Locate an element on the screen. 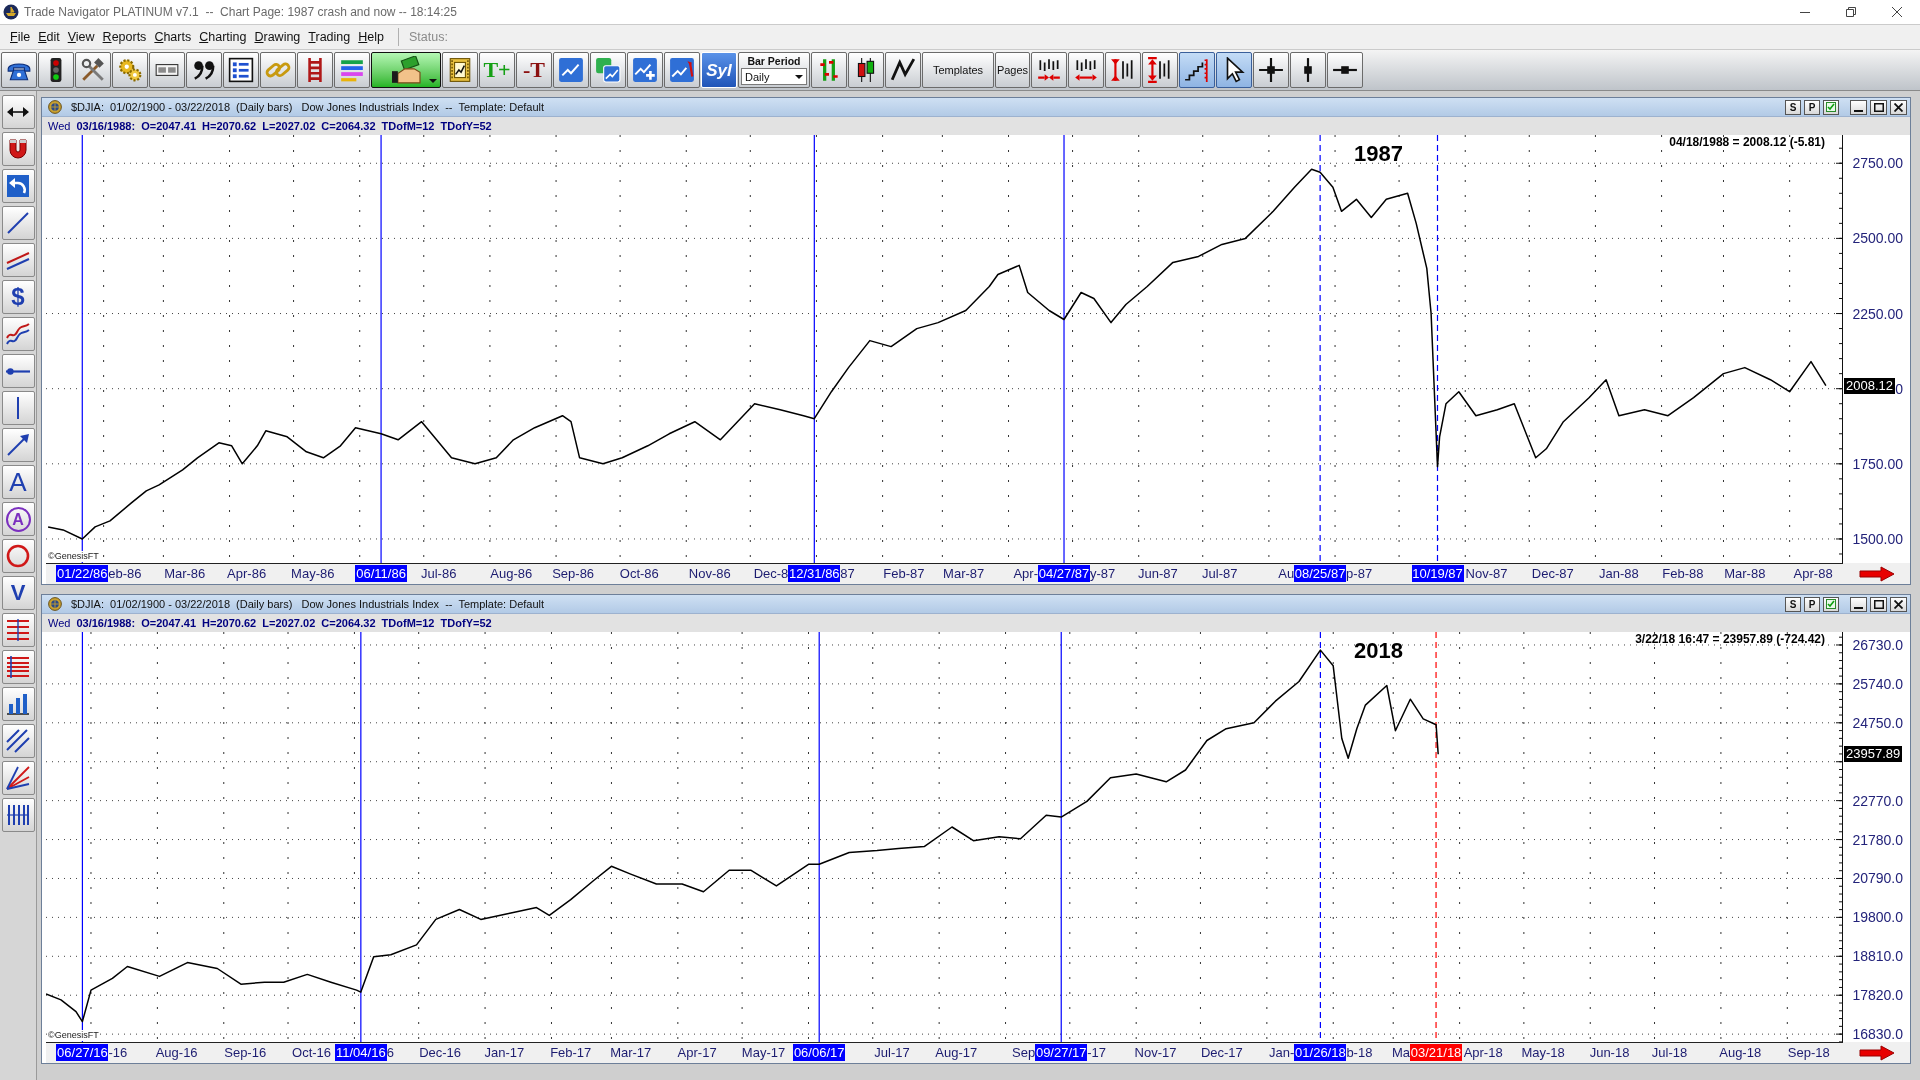 This screenshot has height=1080, width=1920. menu-item: Charting is located at coordinates (223, 37).